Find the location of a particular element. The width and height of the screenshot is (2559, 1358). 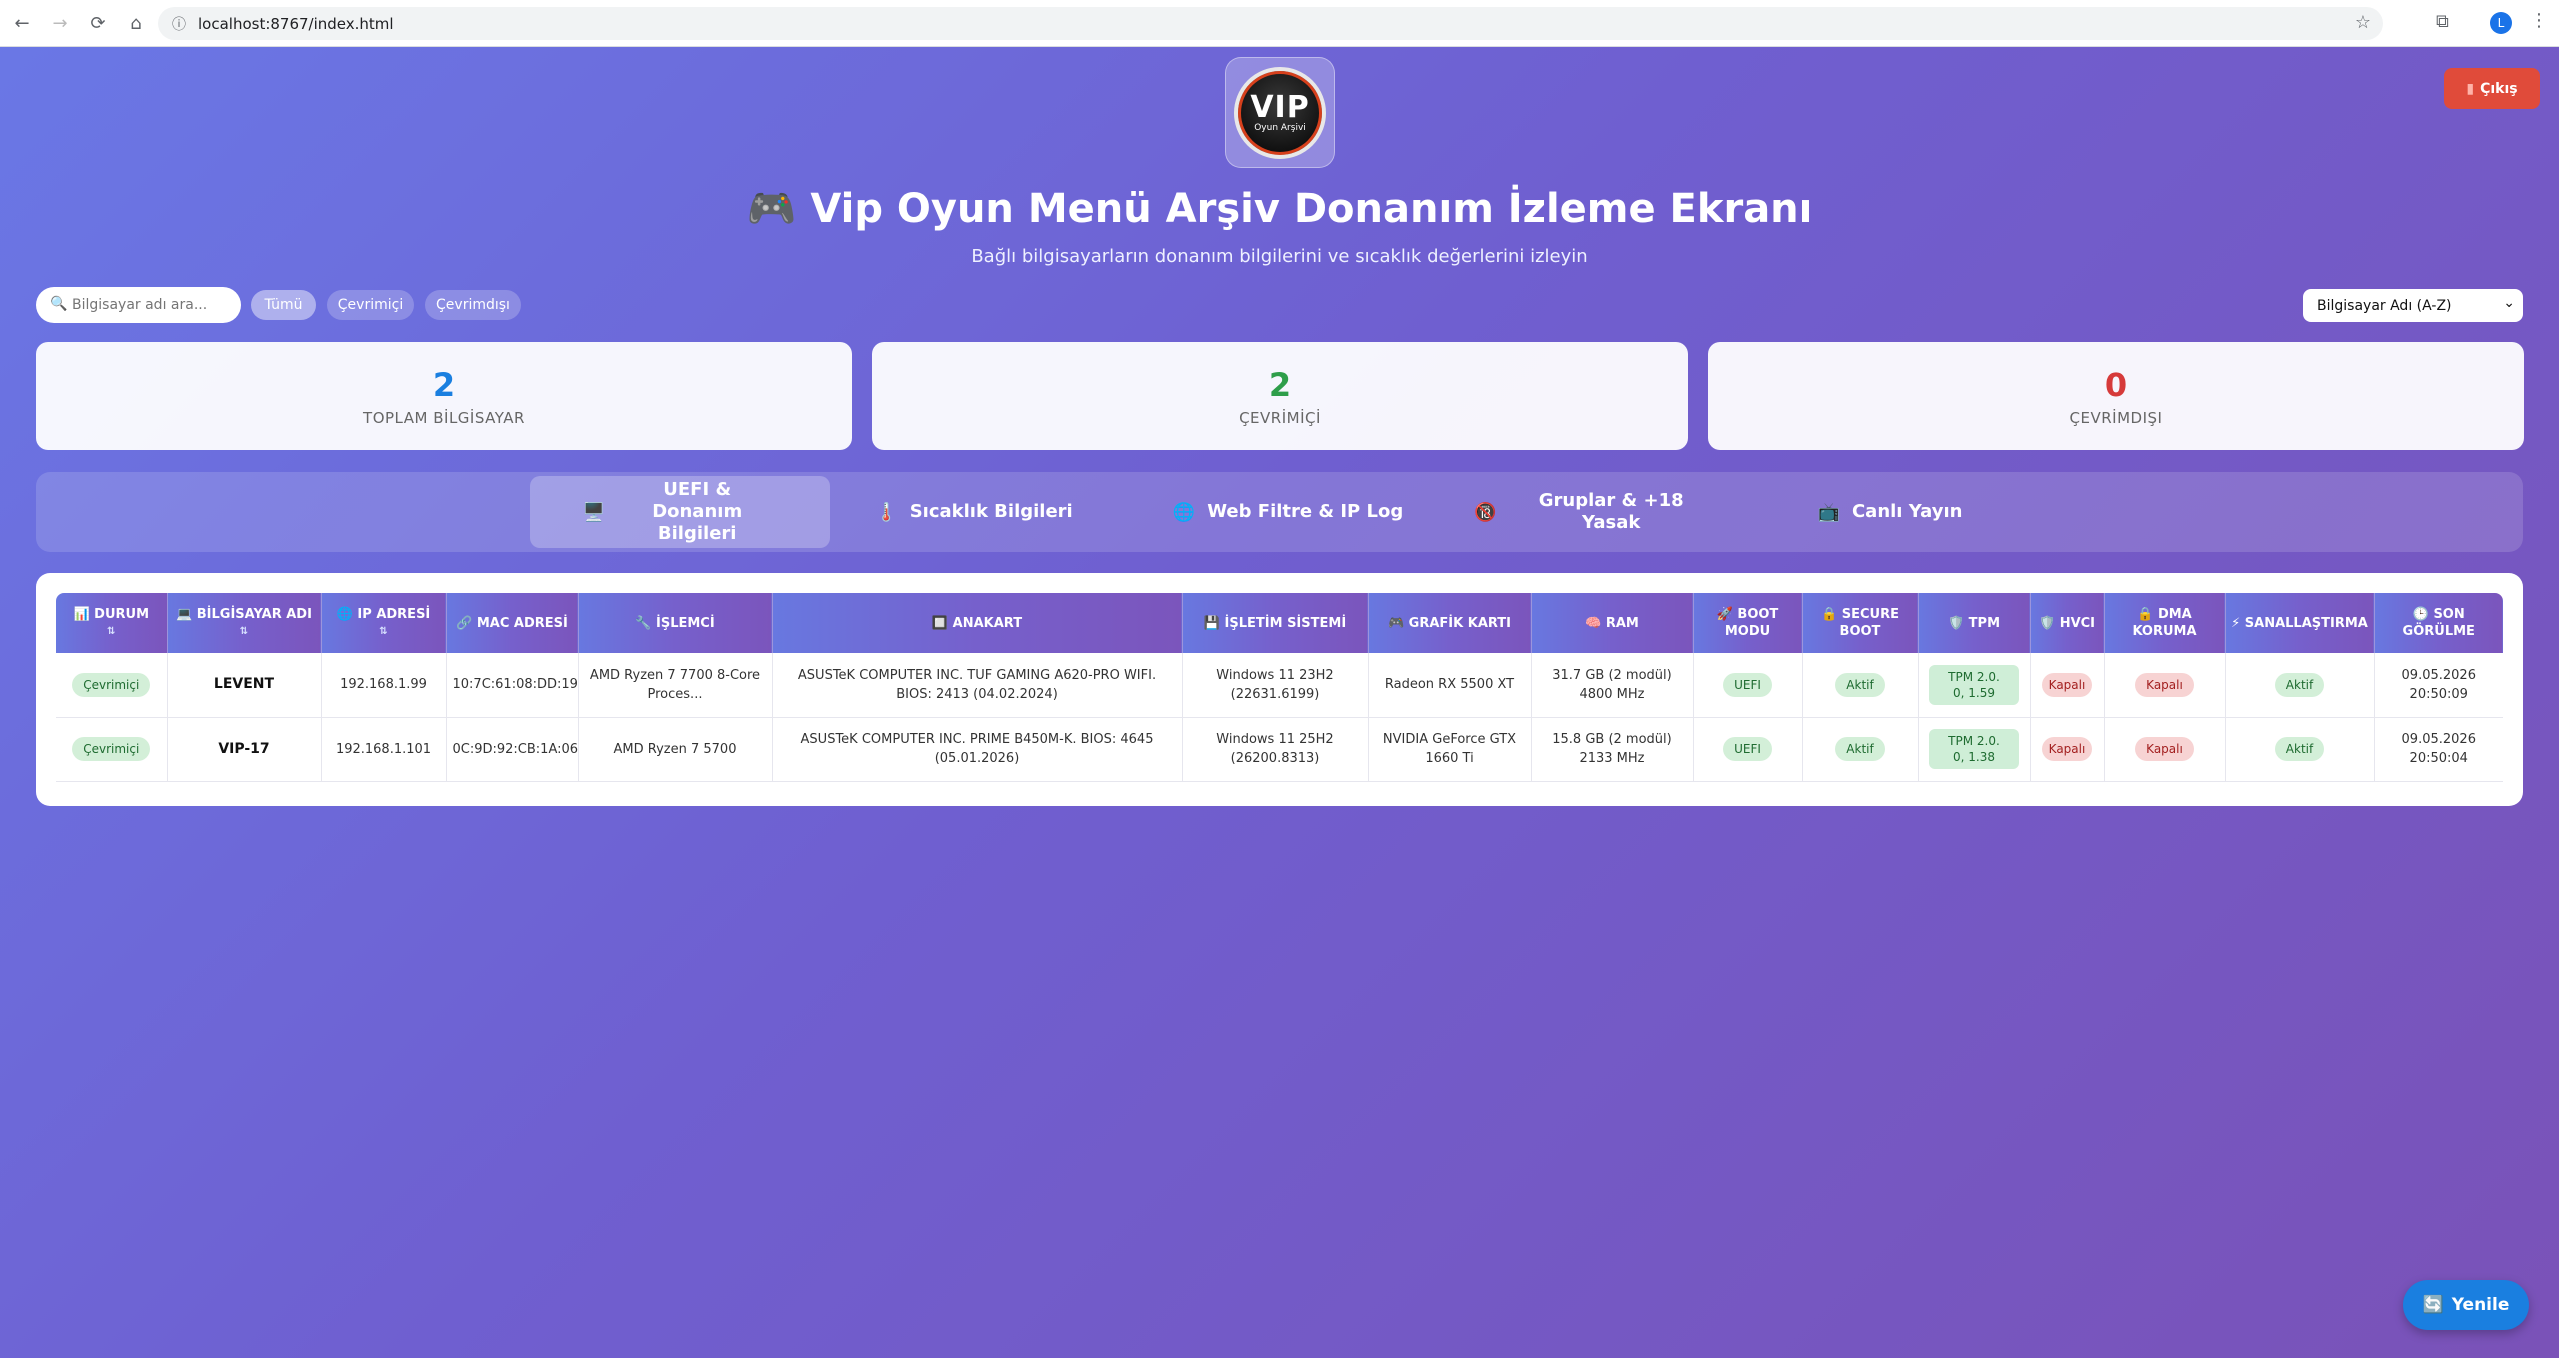

col-os: 💾 İŞLETİM SİSTEMİ is located at coordinates (1275, 623).